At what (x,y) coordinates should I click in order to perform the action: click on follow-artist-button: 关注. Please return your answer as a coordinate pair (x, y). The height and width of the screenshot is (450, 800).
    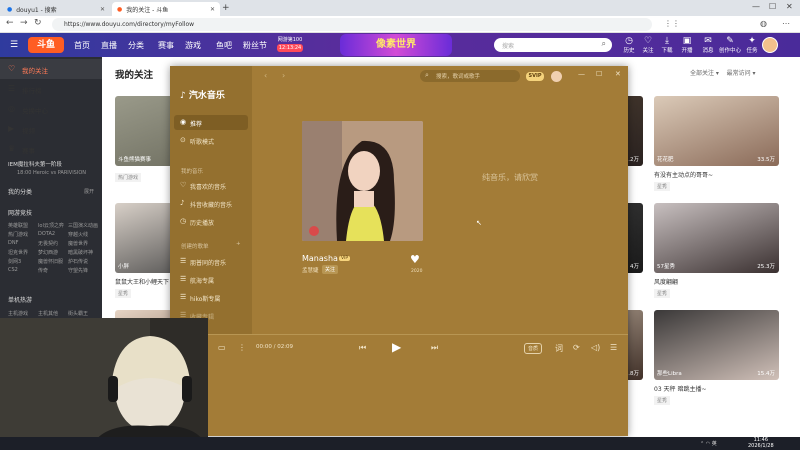
    Looking at the image, I should click on (330, 269).